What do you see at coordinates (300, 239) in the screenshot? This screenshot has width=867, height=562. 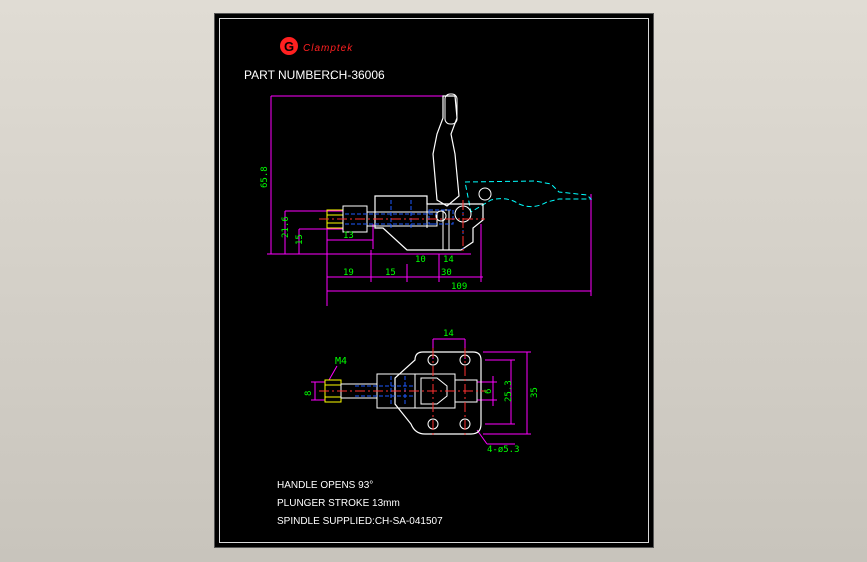 I see `dim-height-base: 15` at bounding box center [300, 239].